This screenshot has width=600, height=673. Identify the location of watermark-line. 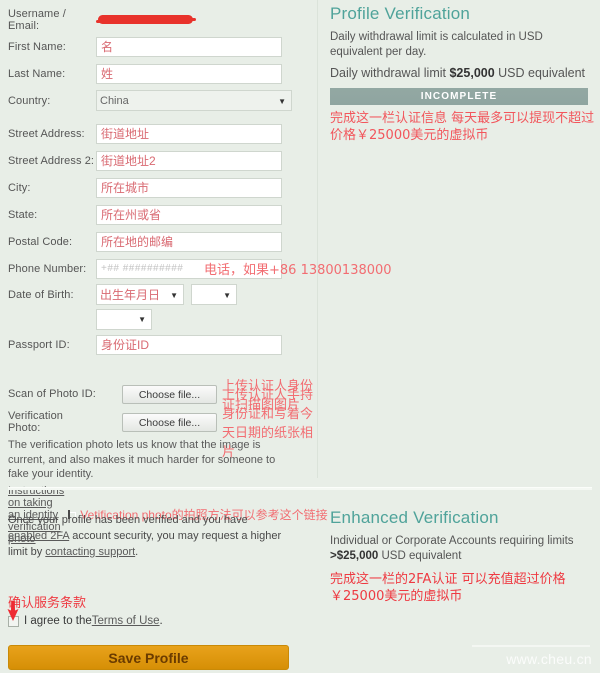
(531, 646).